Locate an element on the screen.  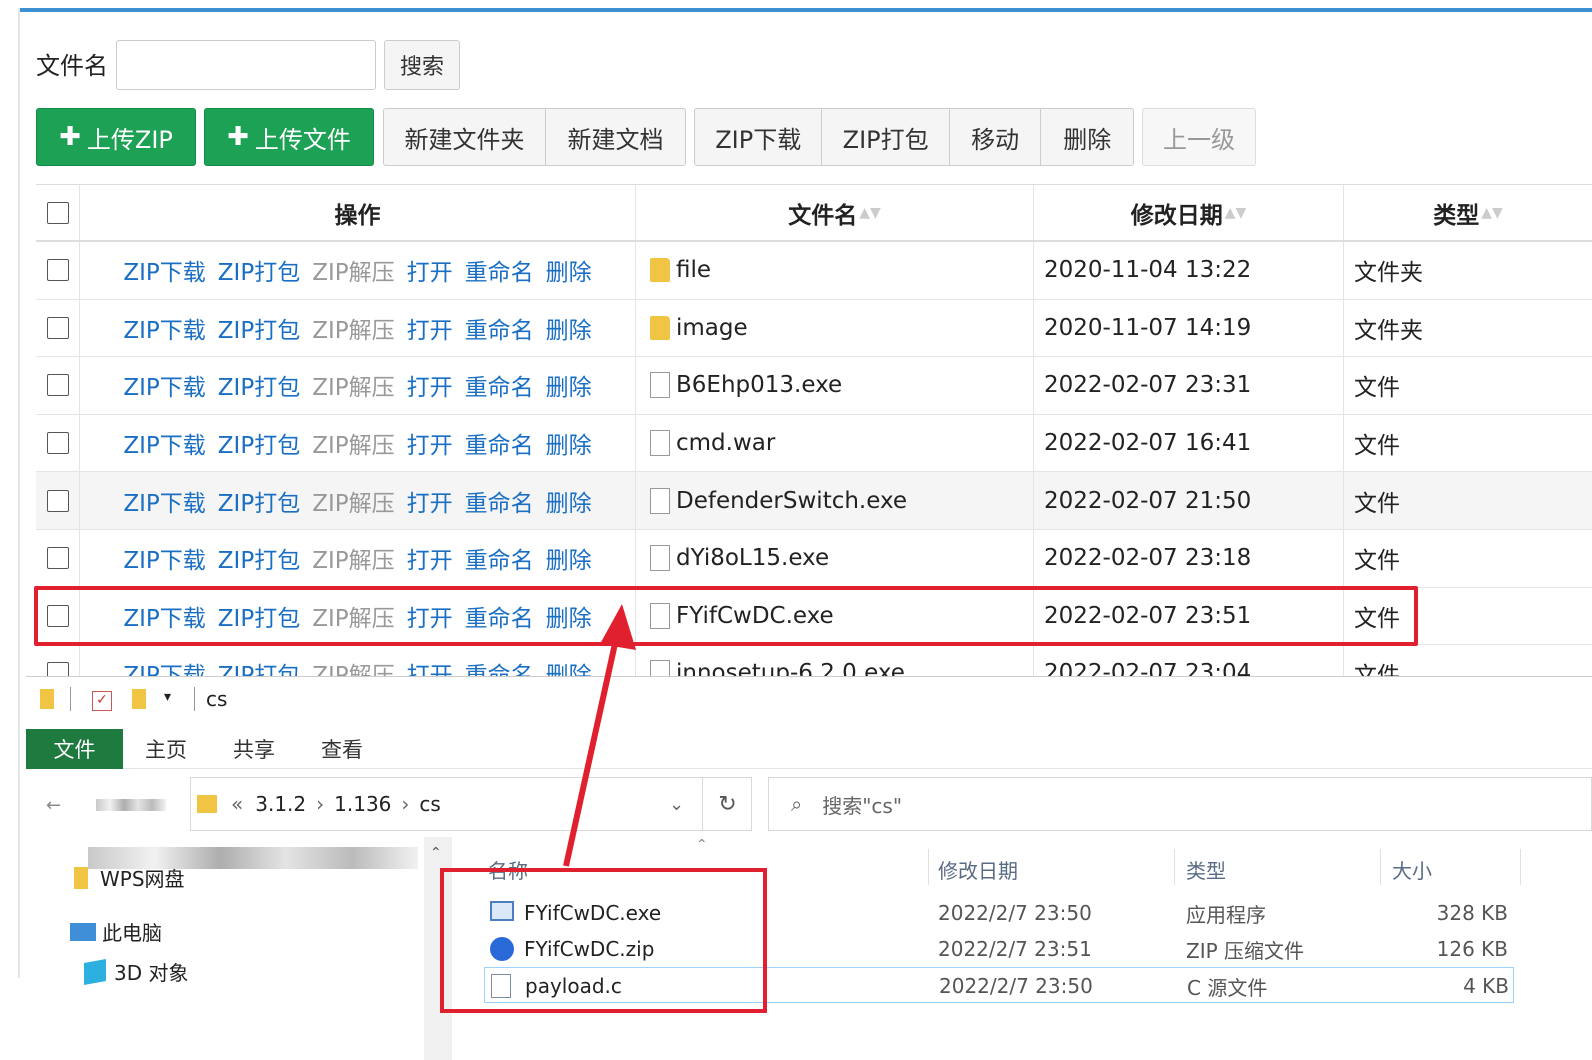
new-folder-icon is located at coordinates (139, 699).